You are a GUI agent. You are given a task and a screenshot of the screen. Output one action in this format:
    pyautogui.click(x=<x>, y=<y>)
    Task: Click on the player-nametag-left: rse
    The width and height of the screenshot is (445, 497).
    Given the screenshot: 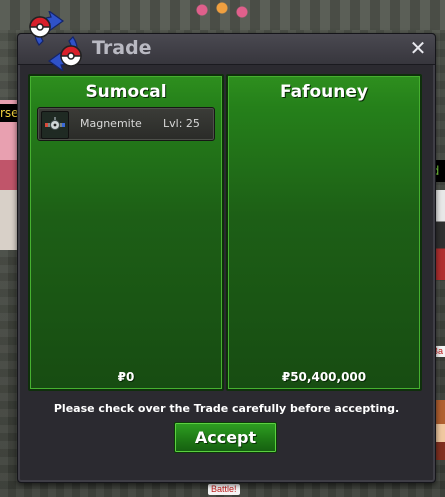 What is the action you would take?
    pyautogui.click(x=9, y=113)
    